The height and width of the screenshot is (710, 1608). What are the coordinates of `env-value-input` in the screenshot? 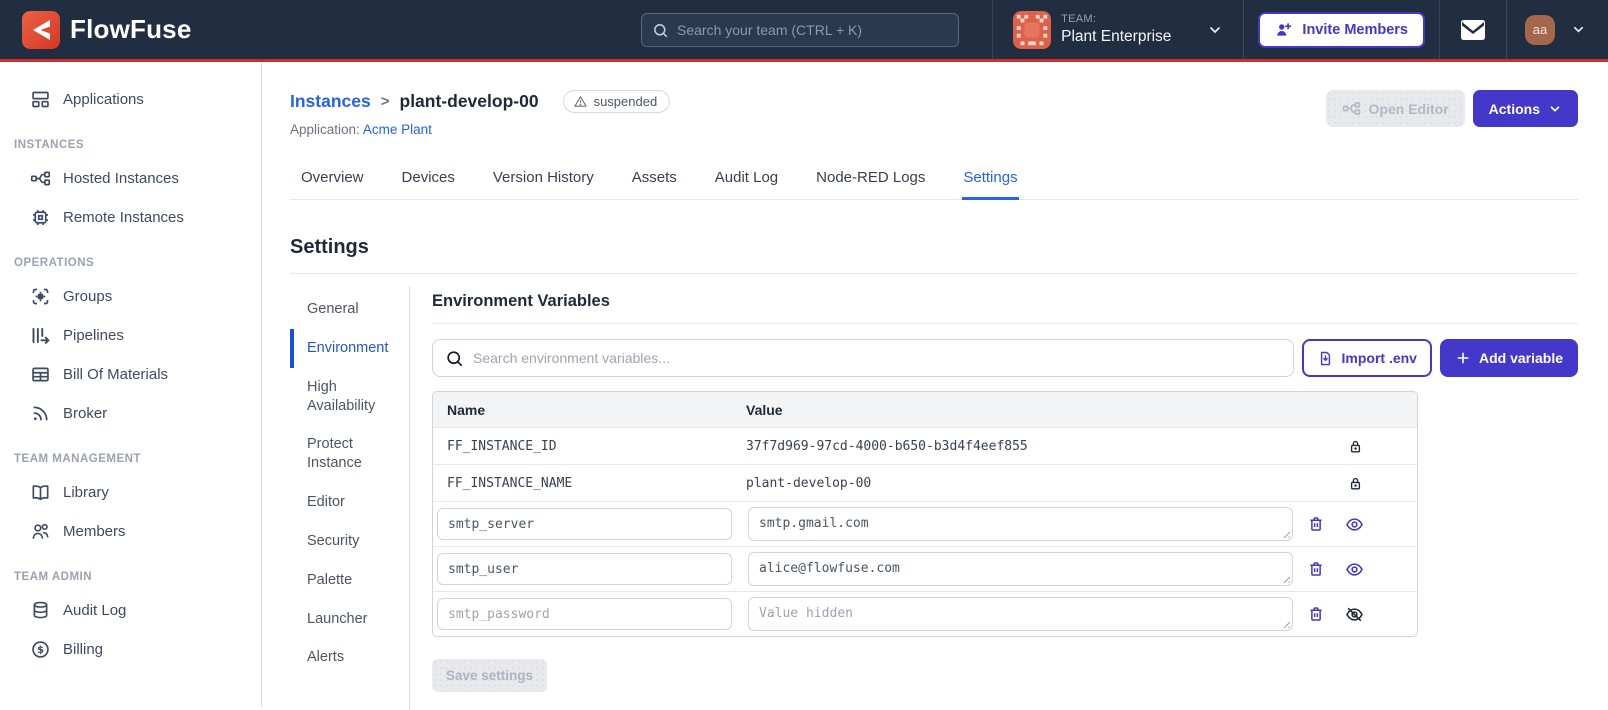 It's located at (1020, 614).